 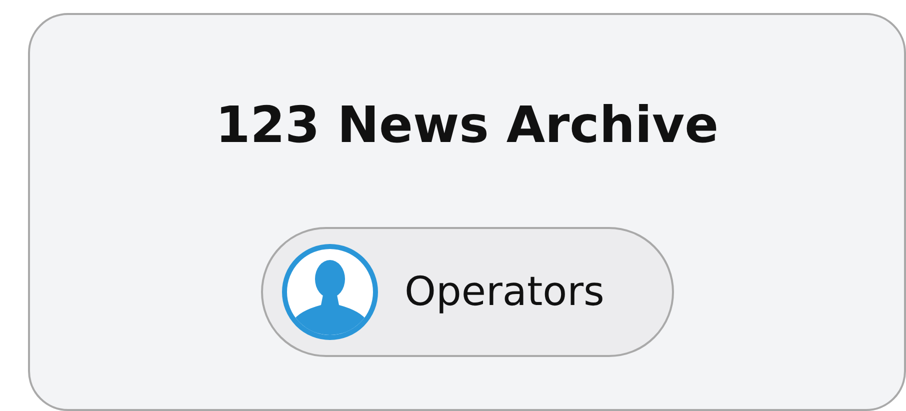 I want to click on operators-button: Operators, so click(x=467, y=292).